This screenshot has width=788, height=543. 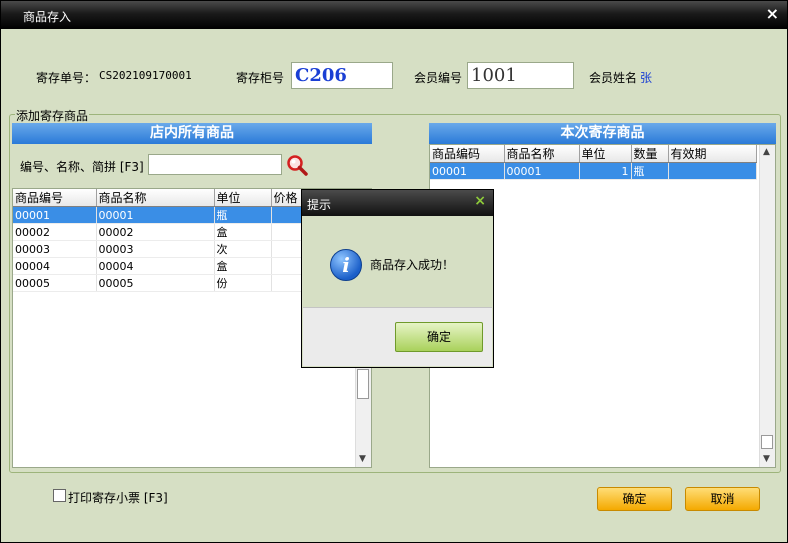 I want to click on cabinet-label: 寄存柜号, so click(x=260, y=78).